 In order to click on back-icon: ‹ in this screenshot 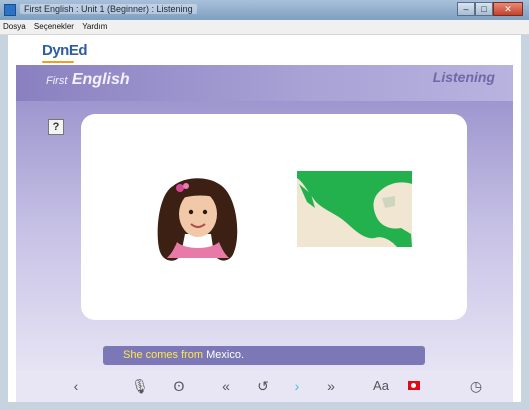, I will do `click(76, 386)`.